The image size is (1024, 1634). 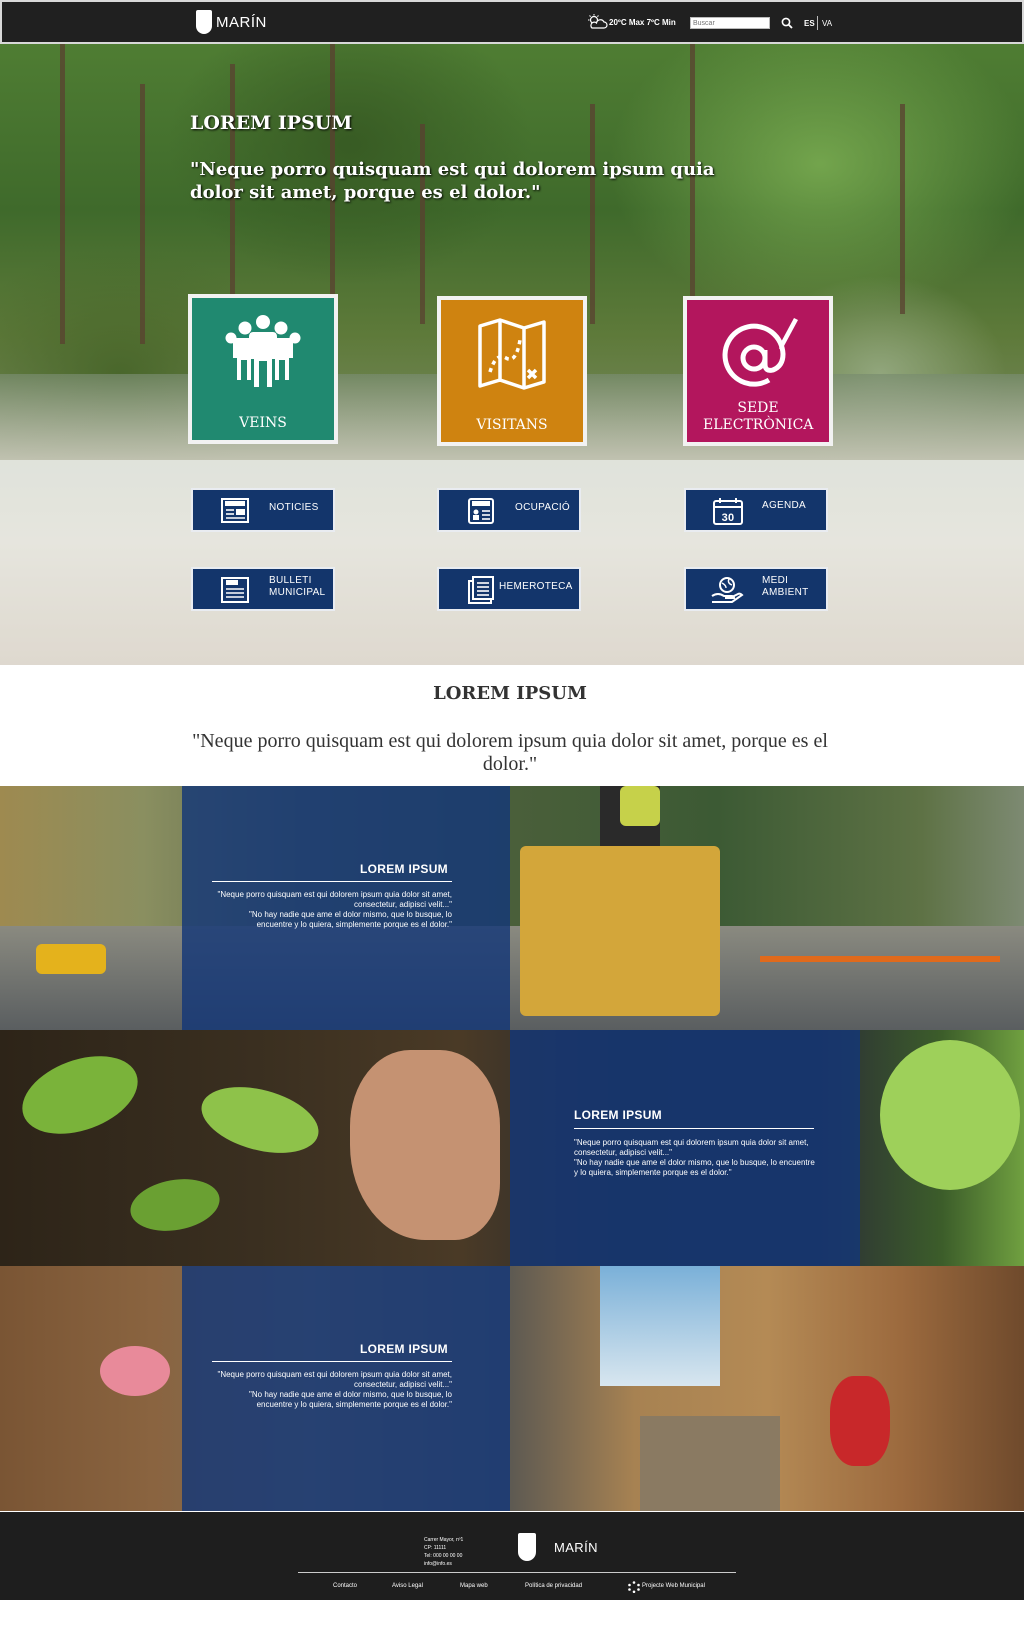 I want to click on quick-link-ocupacio: OCUPACIÓ, so click(x=509, y=510).